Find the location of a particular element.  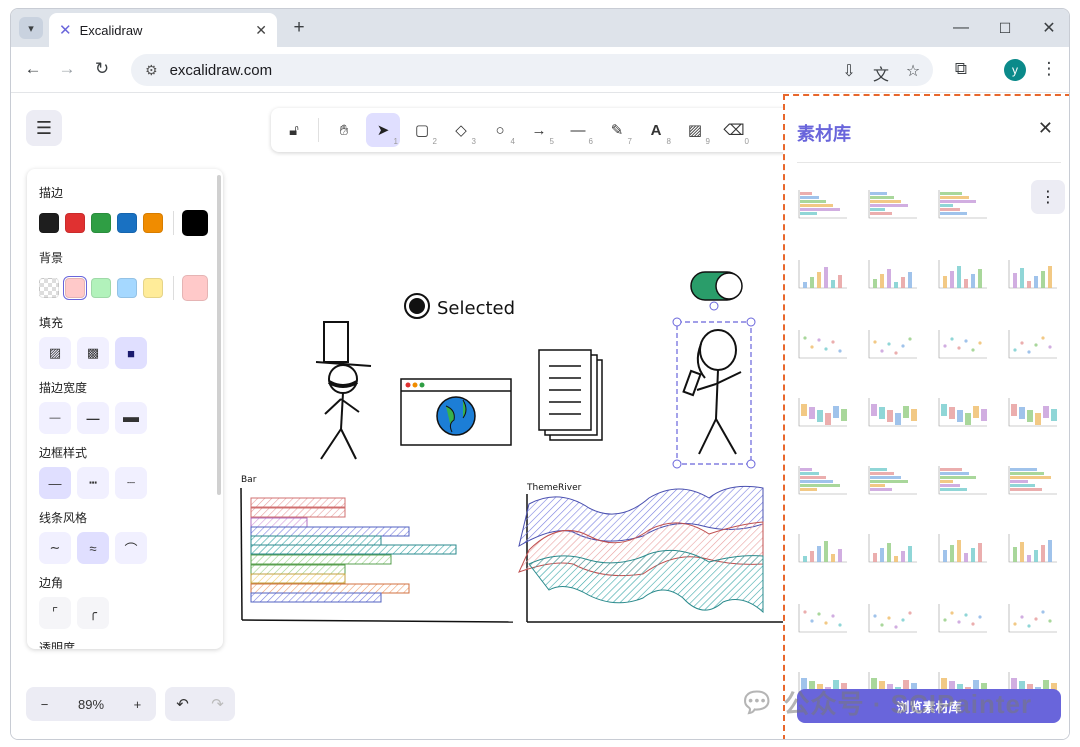

tool-ellipse: ○ 4 is located at coordinates (500, 130).